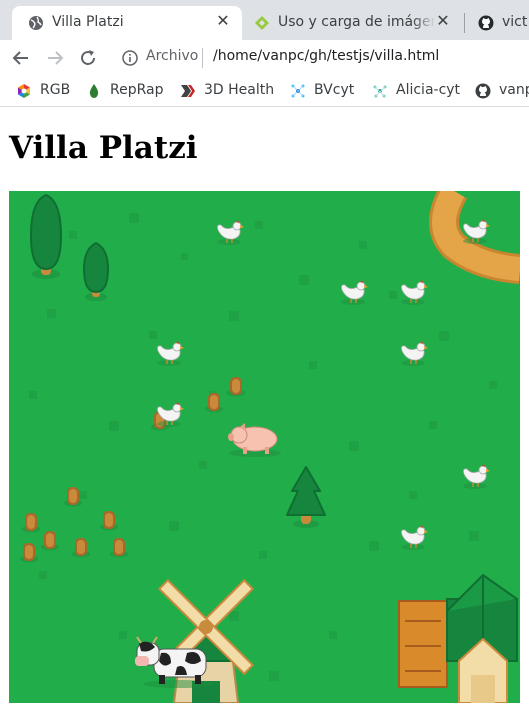 The width and height of the screenshot is (529, 710). What do you see at coordinates (239, 90) in the screenshot?
I see `bookmark-label: 3D Health` at bounding box center [239, 90].